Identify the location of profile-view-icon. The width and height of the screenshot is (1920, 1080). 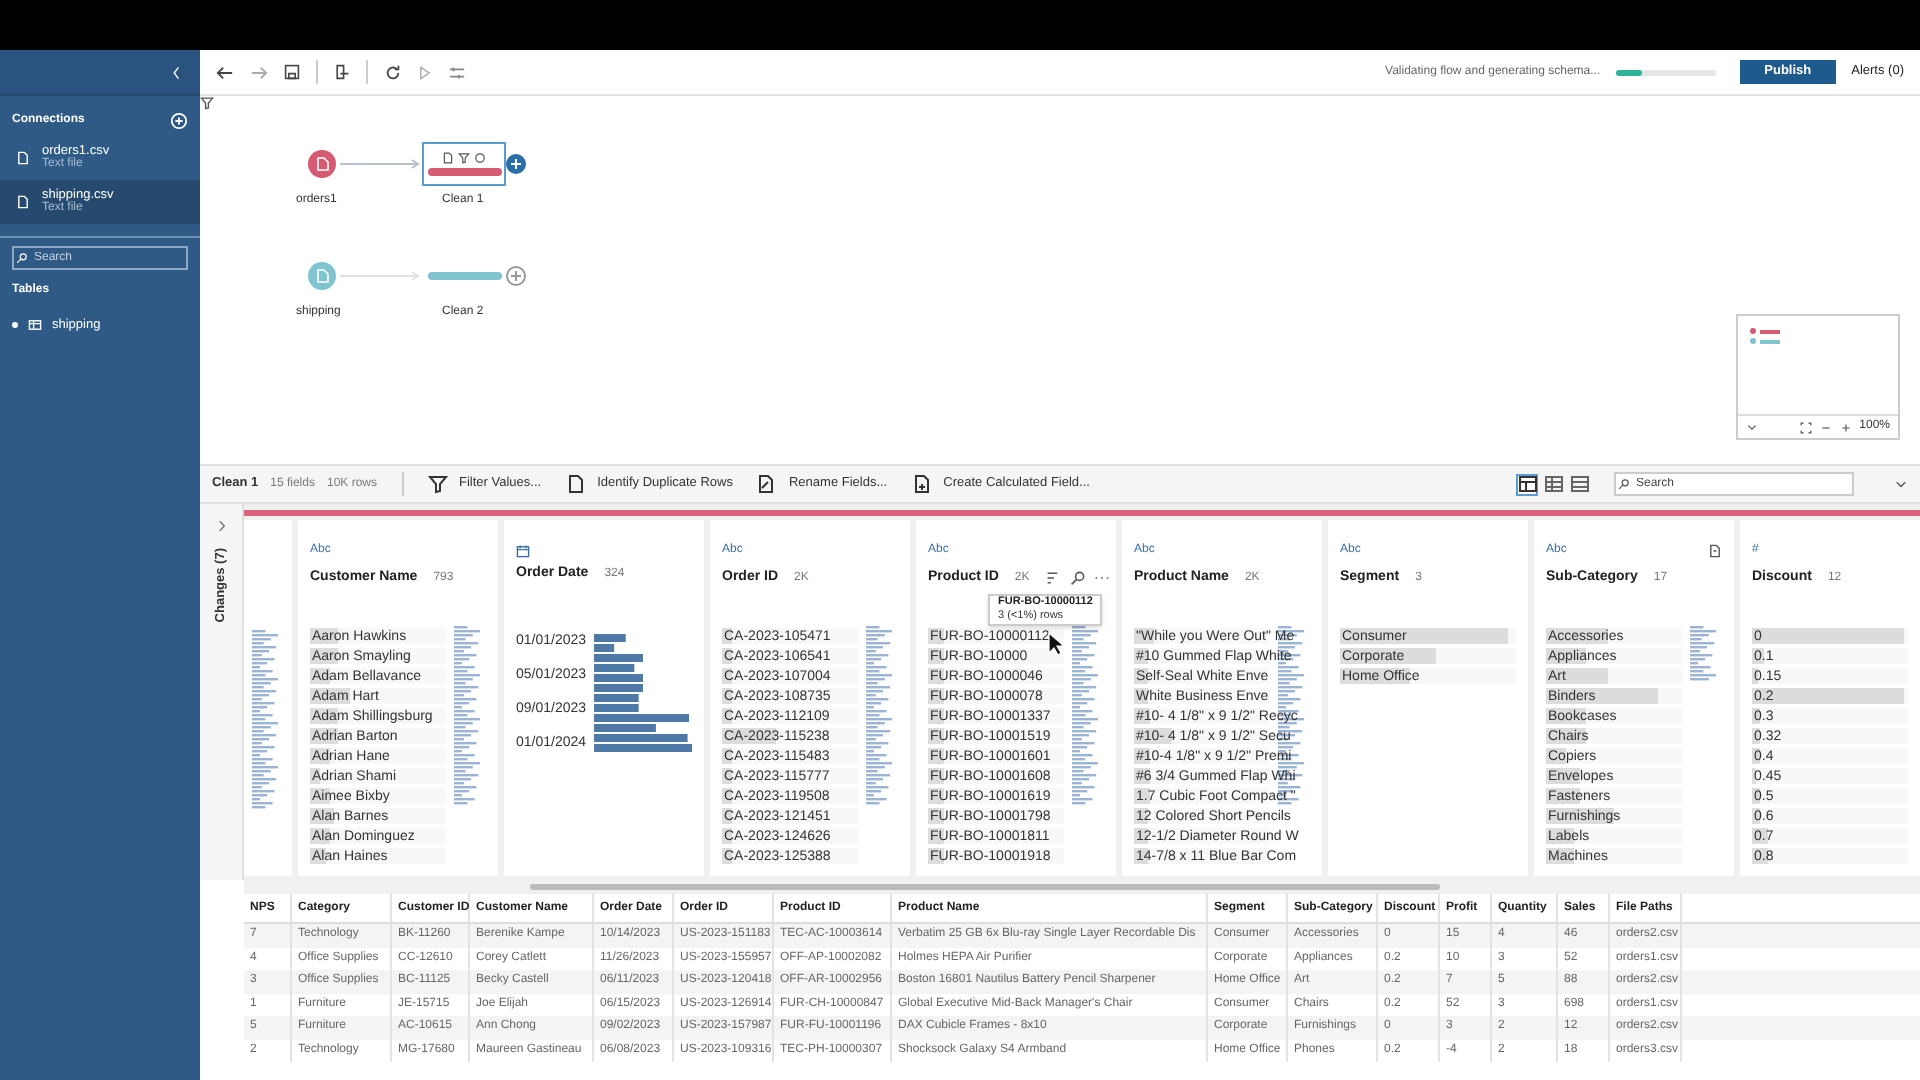
(1527, 484).